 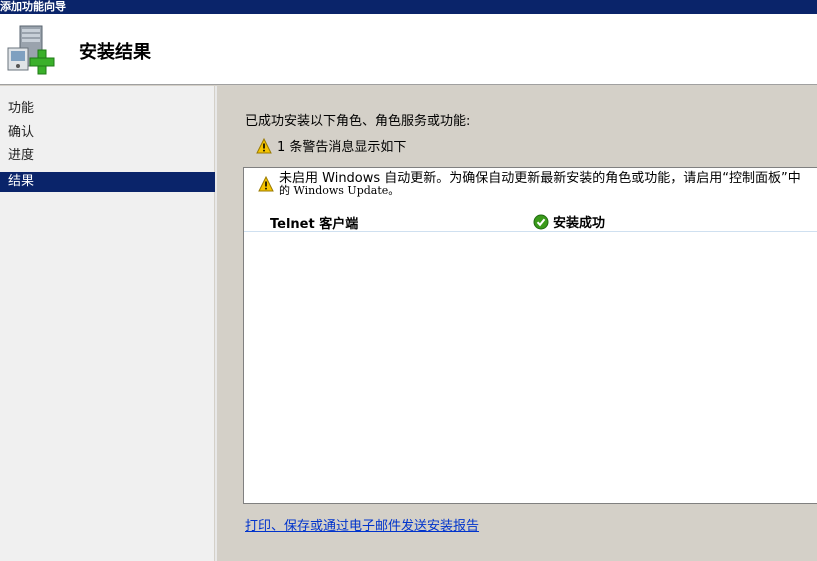 What do you see at coordinates (107, 109) in the screenshot?
I see `sidebar-item-features: 功能` at bounding box center [107, 109].